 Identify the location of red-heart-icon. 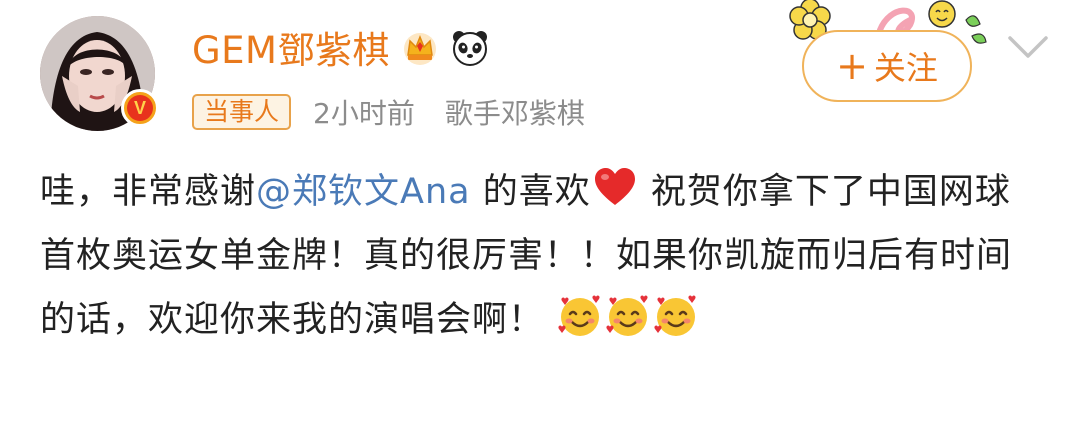
(615, 188).